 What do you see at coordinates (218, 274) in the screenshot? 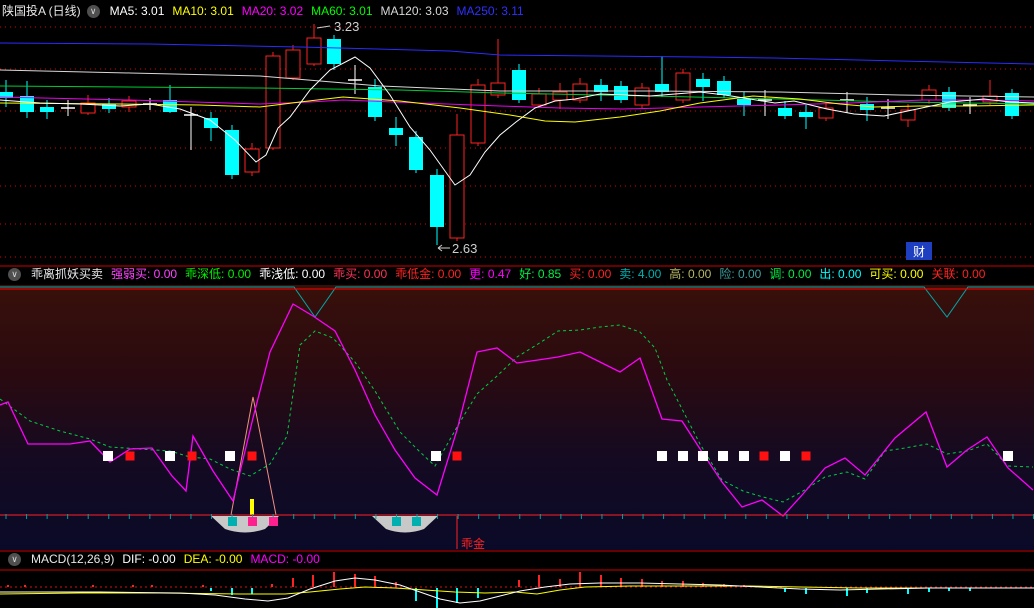
I see `indicator-readout: 乖深低: 0.00` at bounding box center [218, 274].